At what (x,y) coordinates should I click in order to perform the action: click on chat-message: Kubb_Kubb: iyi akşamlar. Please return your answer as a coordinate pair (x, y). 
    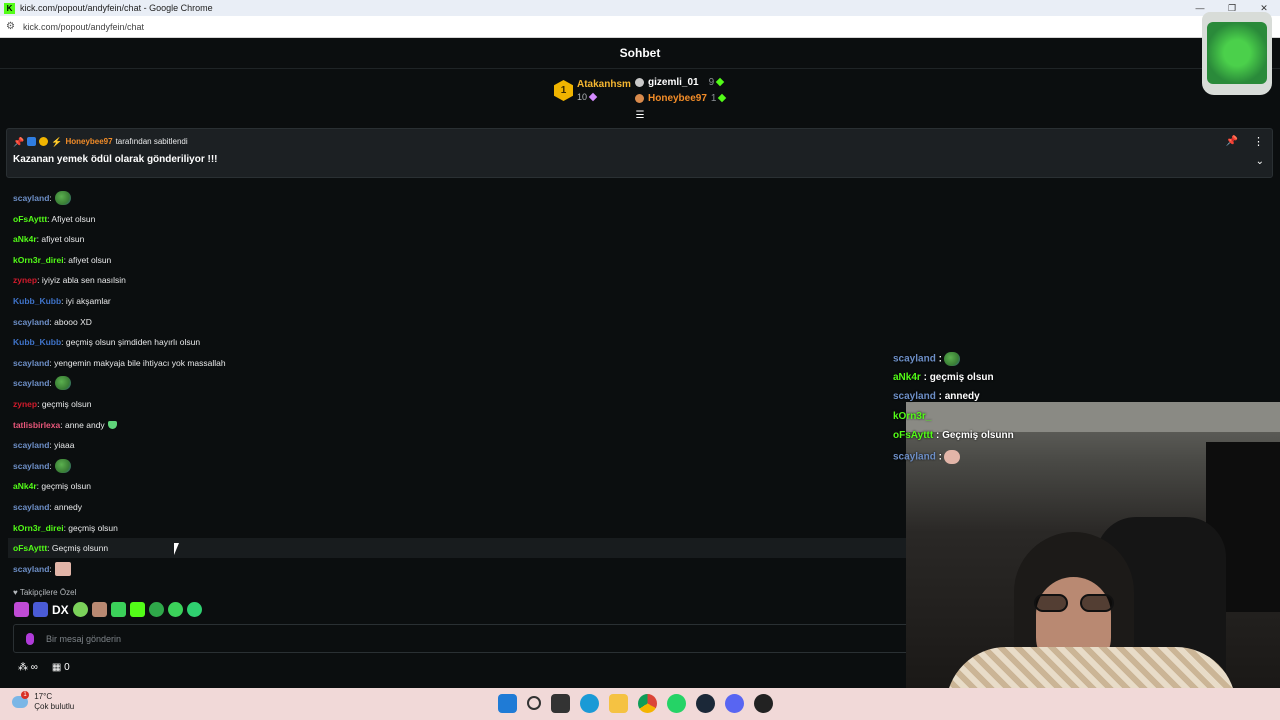
    Looking at the image, I should click on (59, 301).